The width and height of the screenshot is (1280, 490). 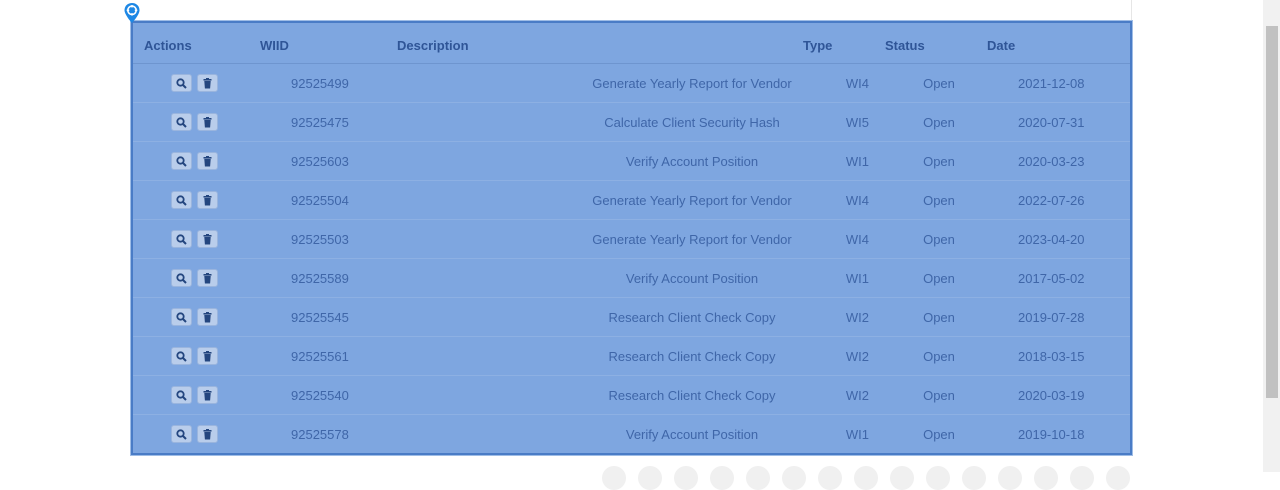 What do you see at coordinates (1051, 161) in the screenshot?
I see `cell-date: 2020-03-23` at bounding box center [1051, 161].